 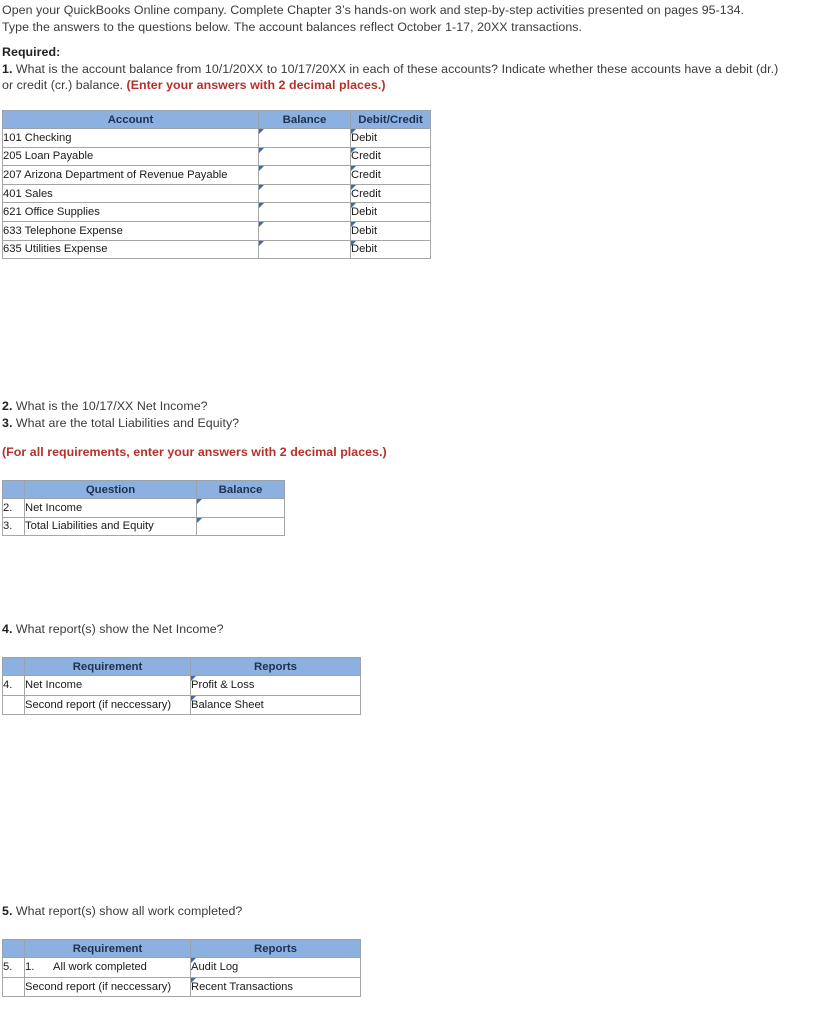 I want to click on account-name-cell: 633 Telephone Expense, so click(x=130, y=230).